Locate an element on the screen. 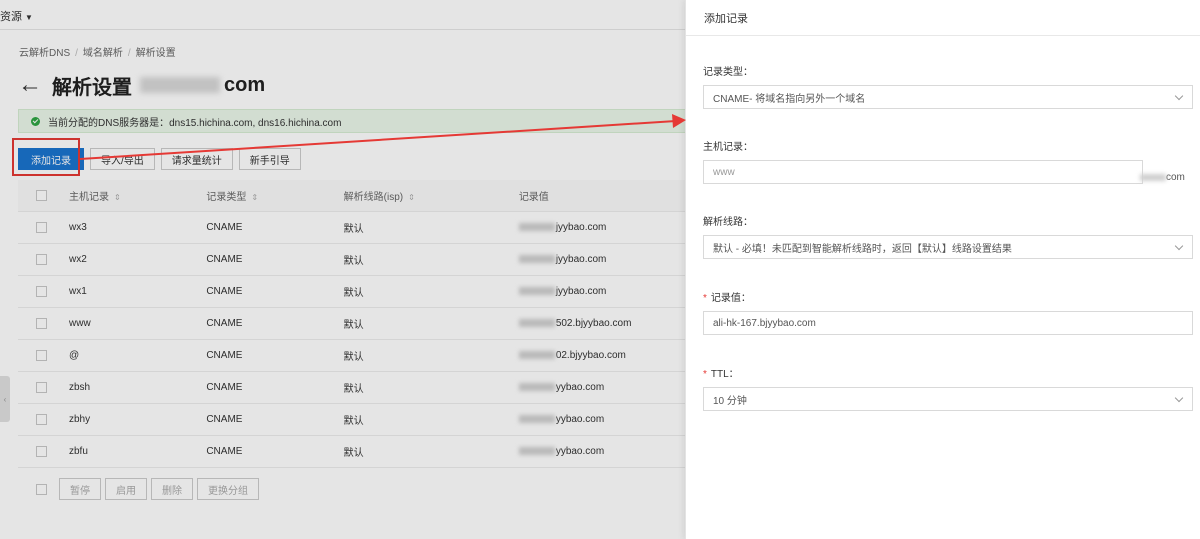 Image resolution: width=1200 pixels, height=539 pixels. record-value-label: * 记录值： is located at coordinates (727, 298).